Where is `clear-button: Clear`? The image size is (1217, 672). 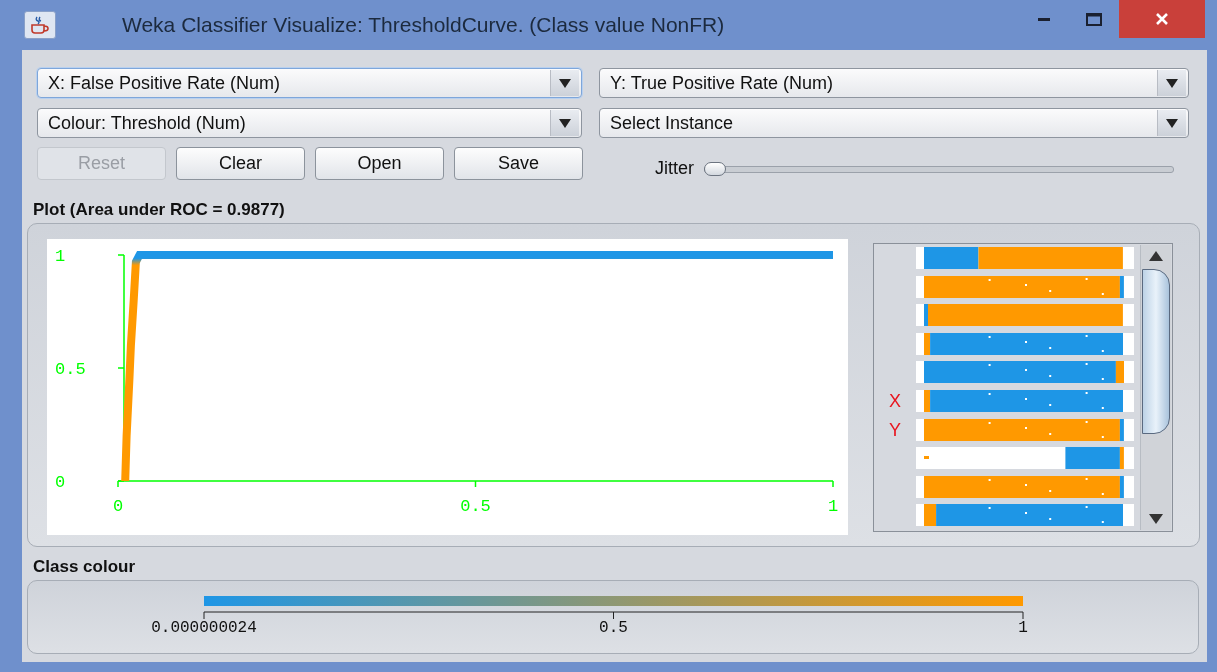
clear-button: Clear is located at coordinates (240, 163).